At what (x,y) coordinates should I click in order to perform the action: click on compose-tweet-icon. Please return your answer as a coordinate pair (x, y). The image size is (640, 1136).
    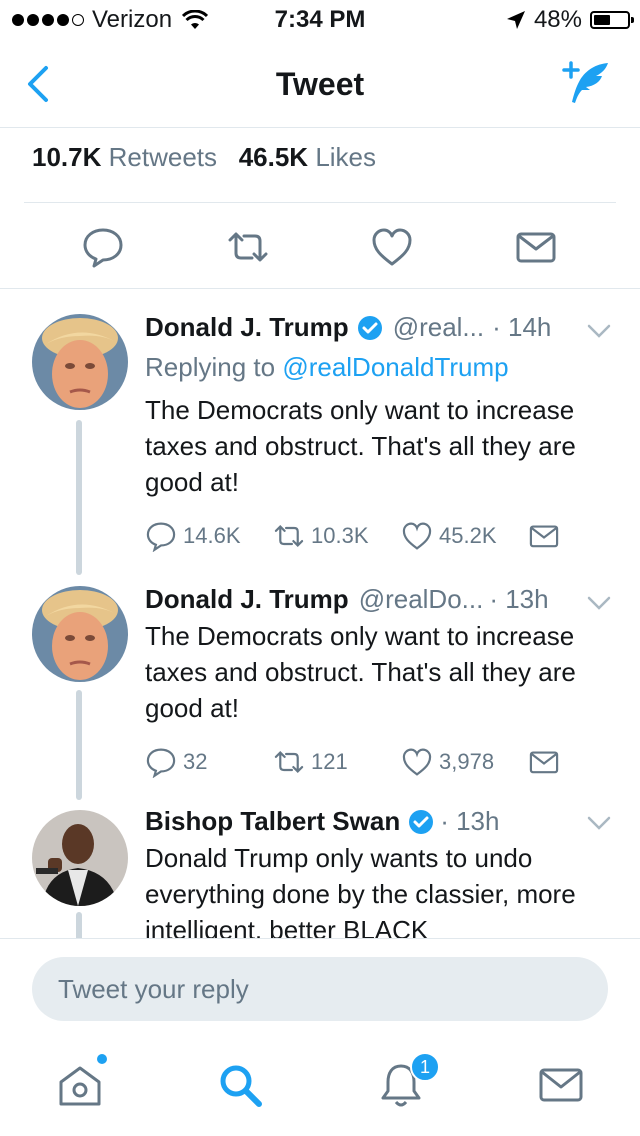
    Looking at the image, I should click on (584, 83).